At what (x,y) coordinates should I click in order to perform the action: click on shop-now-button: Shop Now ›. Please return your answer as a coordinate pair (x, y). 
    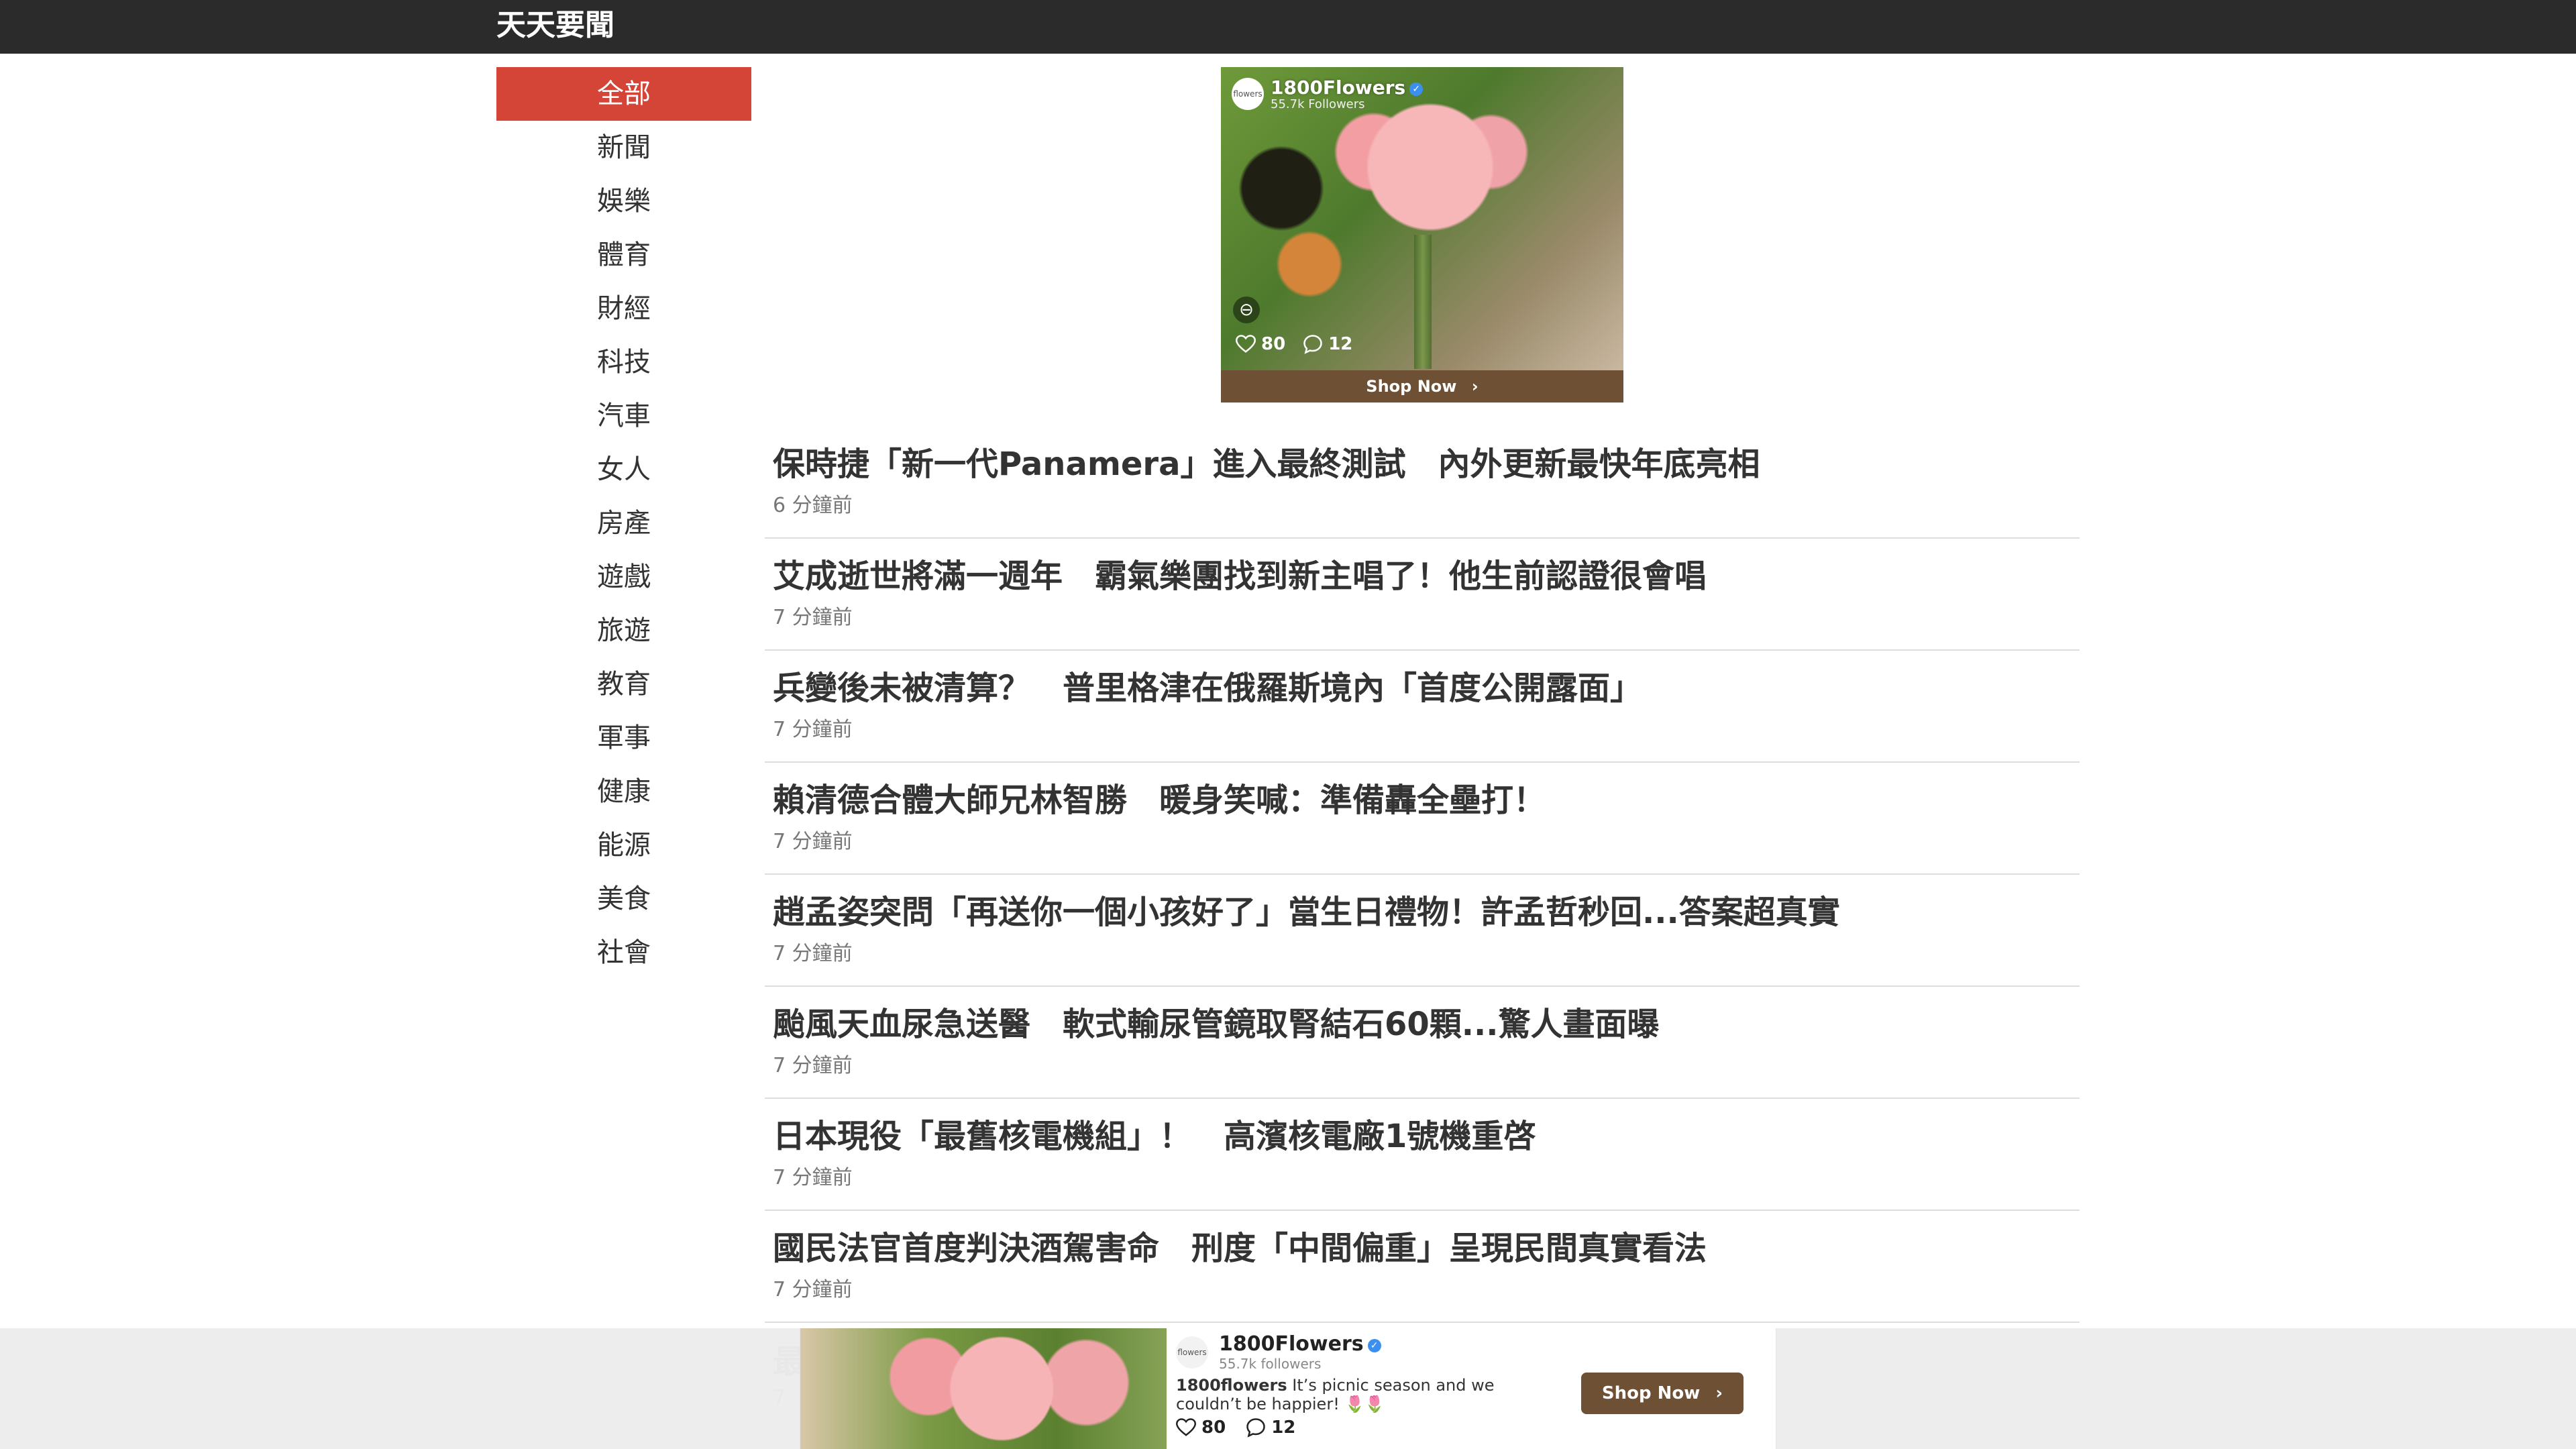
    Looking at the image, I should click on (1422, 386).